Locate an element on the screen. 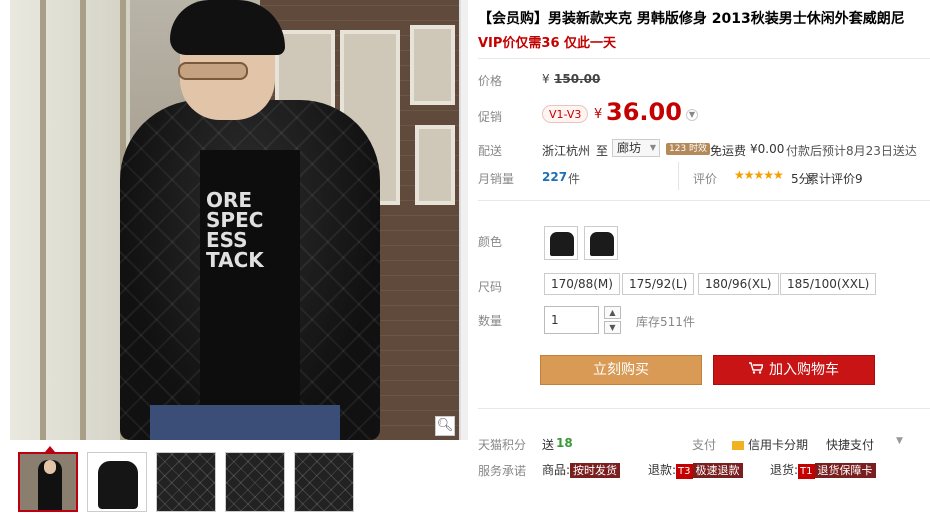 This screenshot has height=521, width=930. return-prefix: T1 is located at coordinates (806, 471).